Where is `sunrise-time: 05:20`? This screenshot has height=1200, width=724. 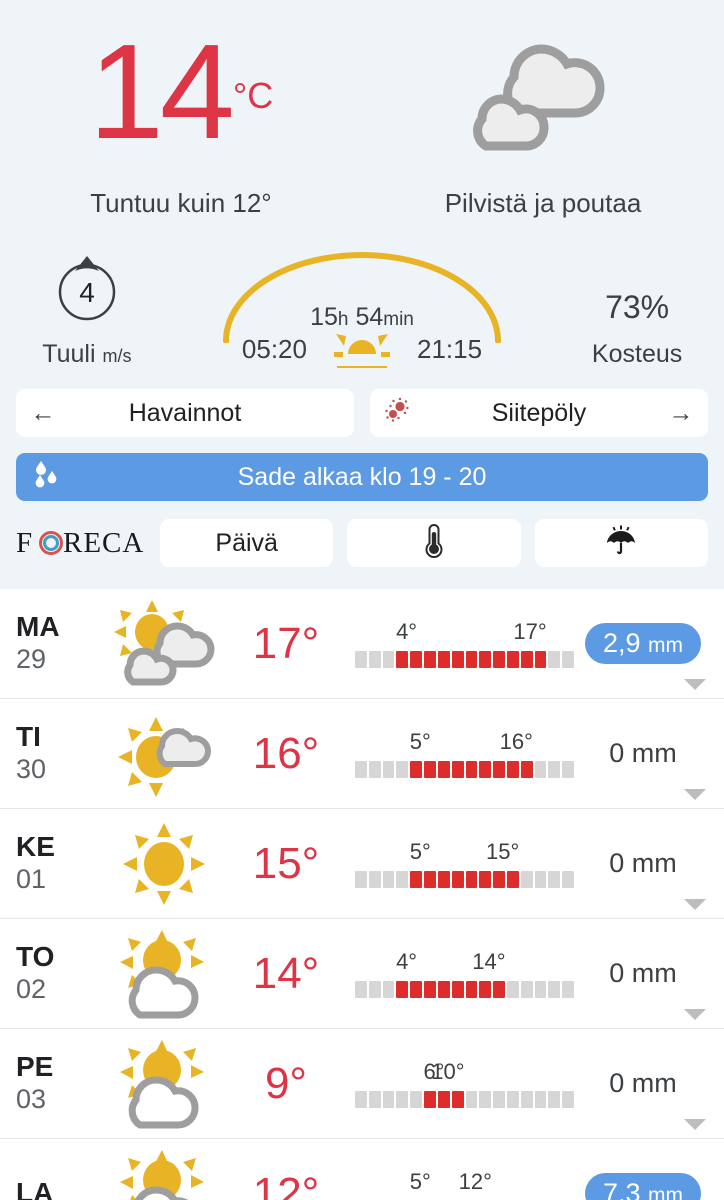
sunrise-time: 05:20 is located at coordinates (274, 349).